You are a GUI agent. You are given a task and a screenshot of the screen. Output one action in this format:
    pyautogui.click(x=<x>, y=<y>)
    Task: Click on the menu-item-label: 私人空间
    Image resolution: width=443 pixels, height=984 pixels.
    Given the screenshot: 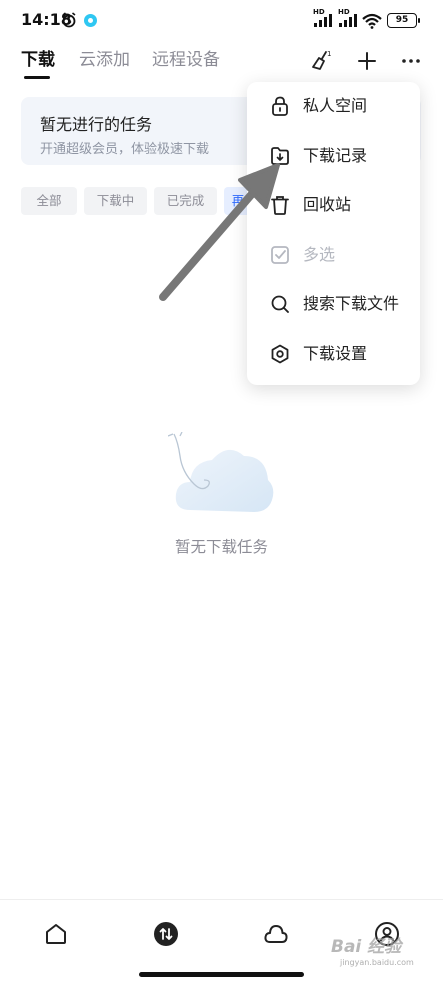 What is the action you would take?
    pyautogui.click(x=335, y=105)
    